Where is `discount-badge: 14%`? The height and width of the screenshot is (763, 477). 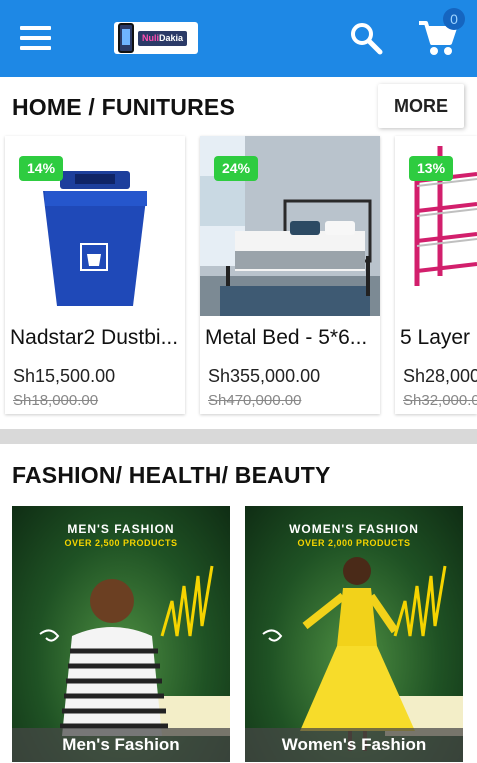
discount-badge: 14% is located at coordinates (41, 168).